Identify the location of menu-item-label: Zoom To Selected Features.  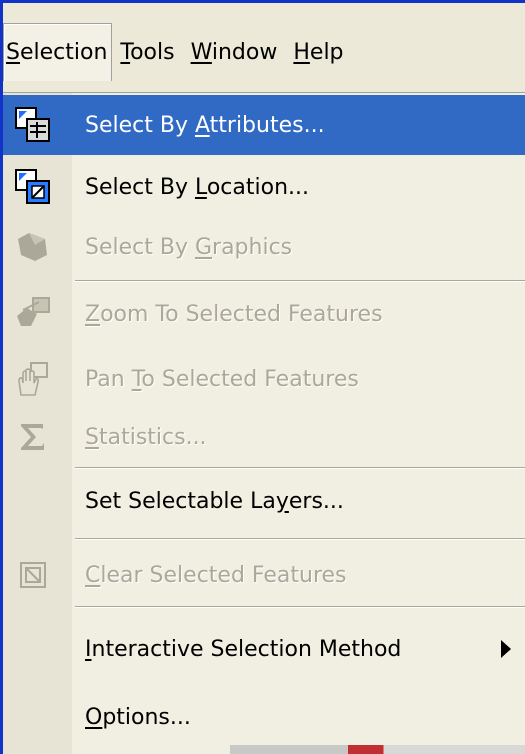
(234, 314).